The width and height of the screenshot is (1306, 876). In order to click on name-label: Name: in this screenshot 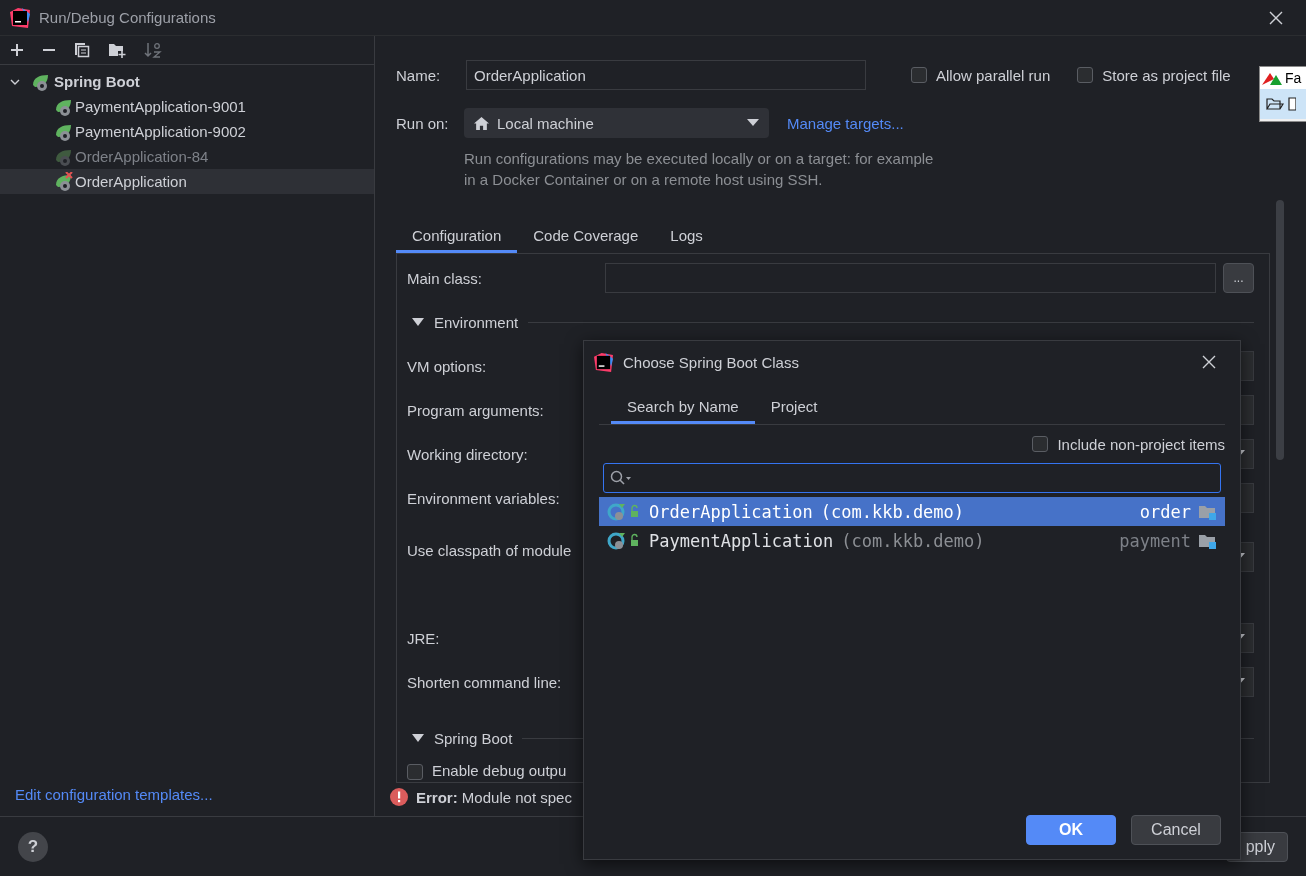, I will do `click(419, 75)`.